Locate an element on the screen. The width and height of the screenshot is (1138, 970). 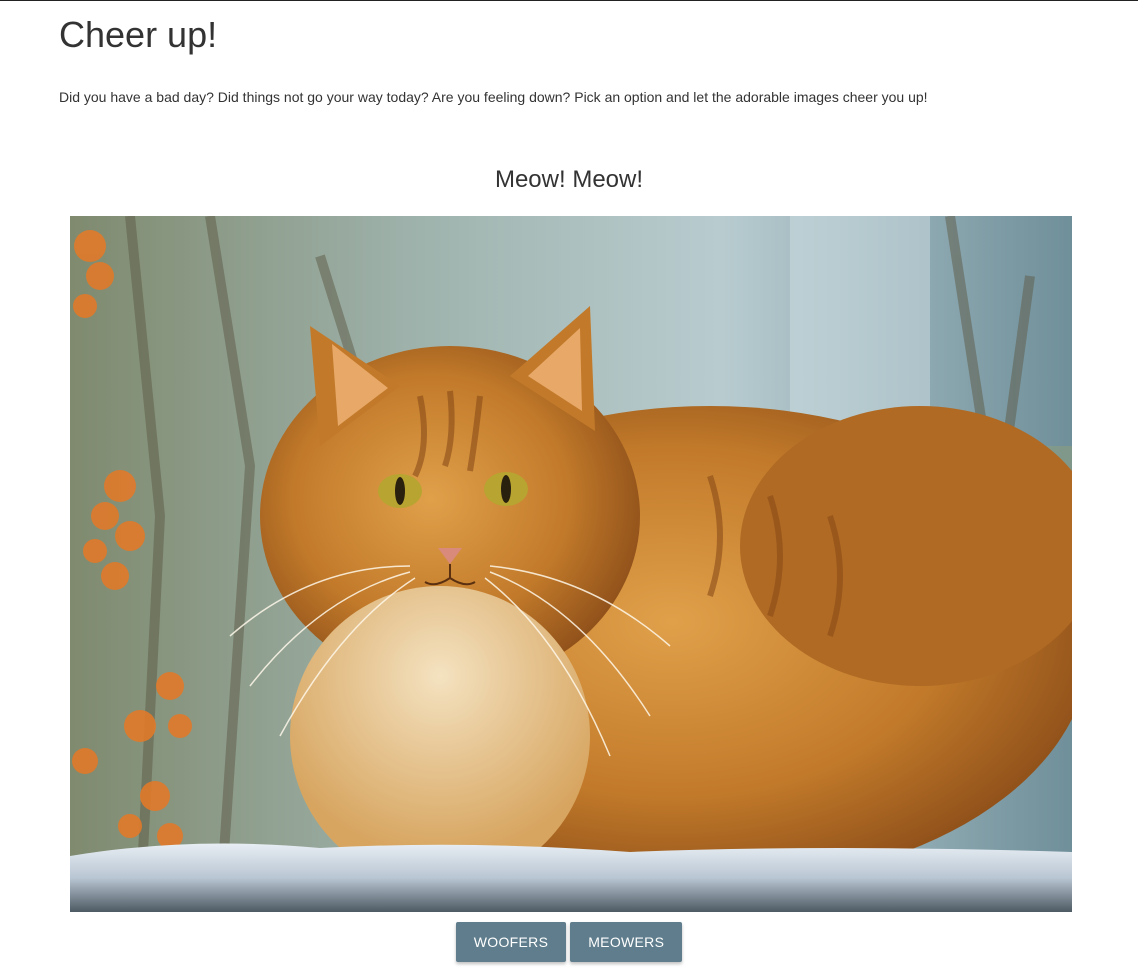
section-title: Meow! Meow! is located at coordinates (569, 179).